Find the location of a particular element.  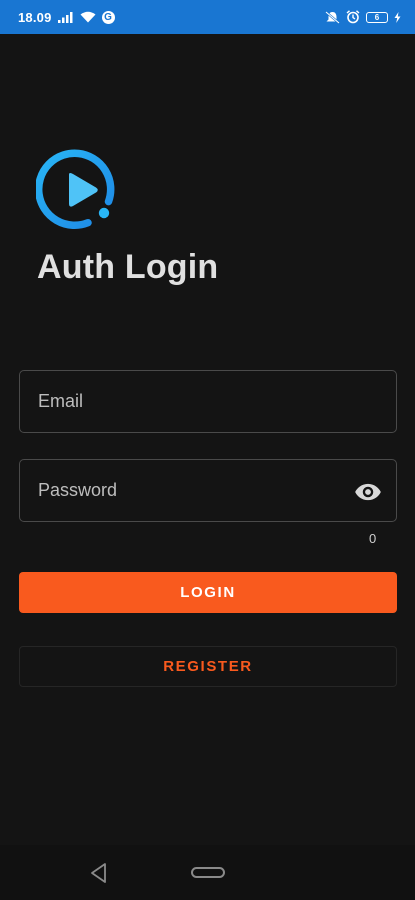

play-logo-icon is located at coordinates (75, 189).